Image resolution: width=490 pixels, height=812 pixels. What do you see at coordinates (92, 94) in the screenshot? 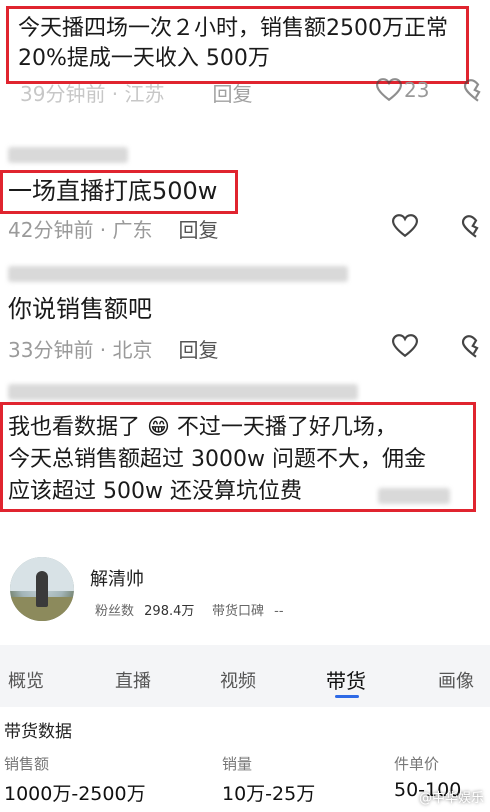
I see `comment-time: 39分钟前 · 江苏` at bounding box center [92, 94].